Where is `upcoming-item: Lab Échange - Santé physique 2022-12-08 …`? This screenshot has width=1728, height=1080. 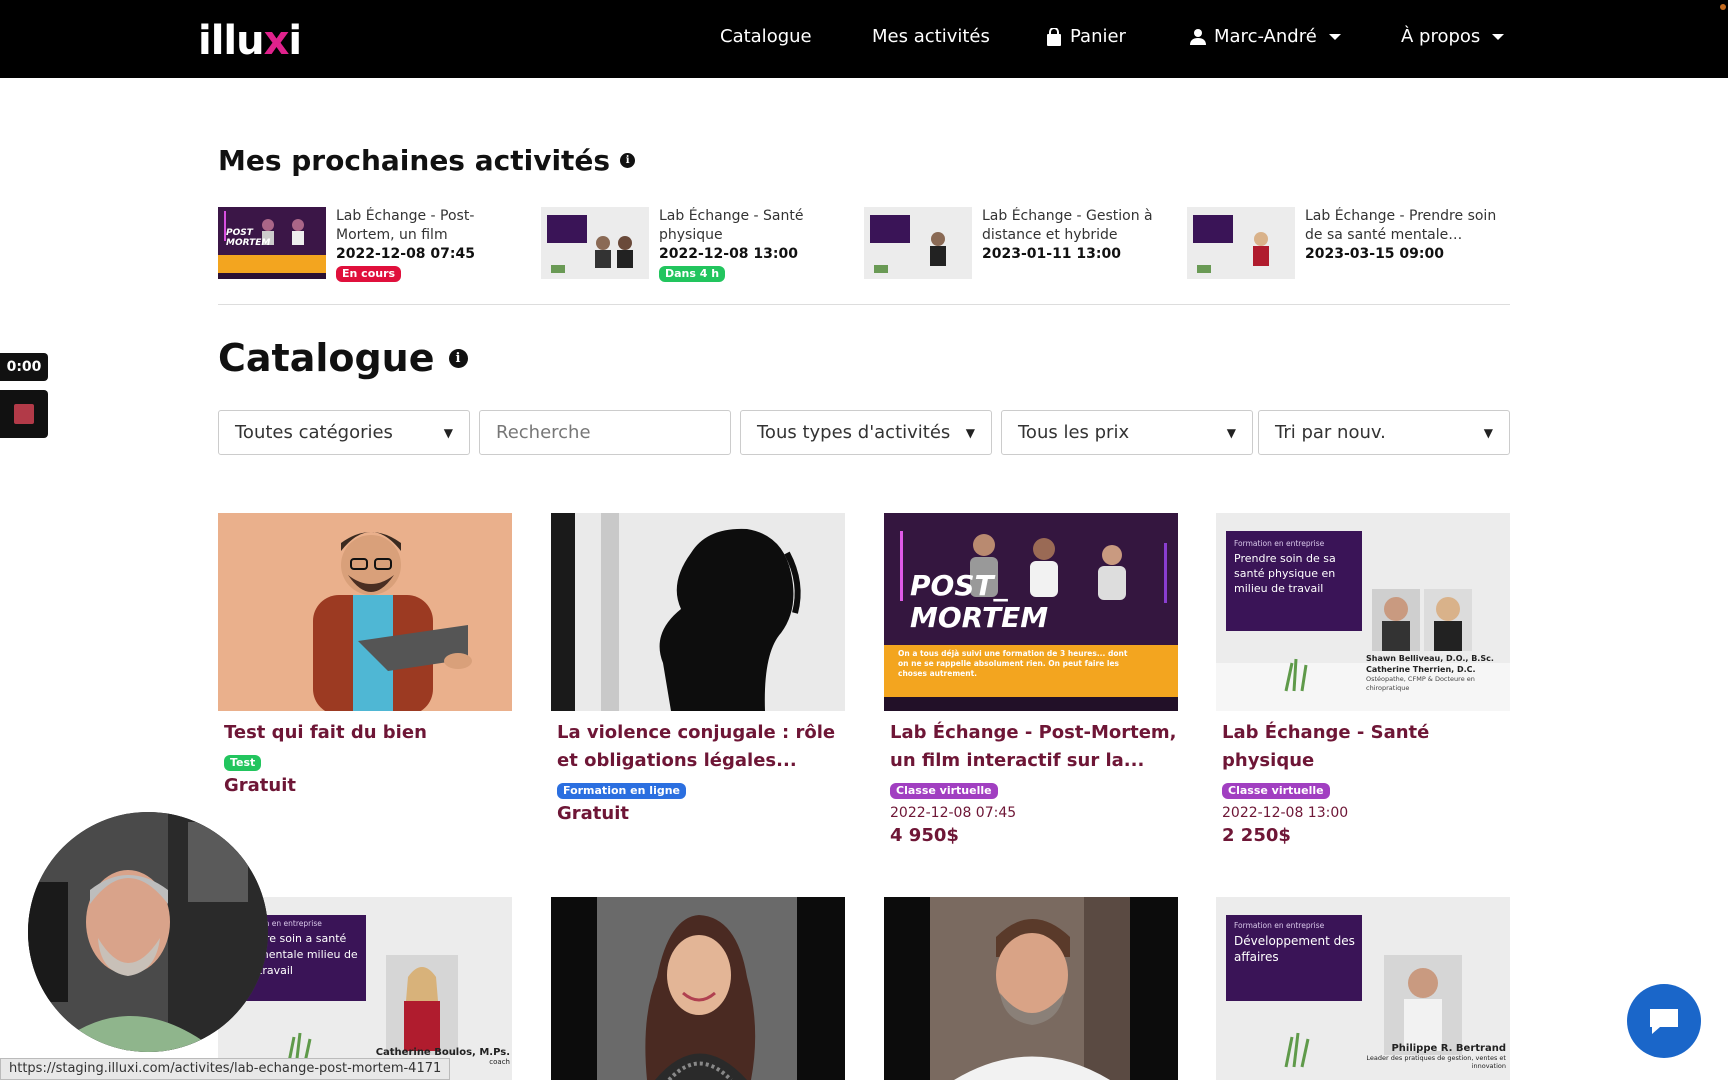 upcoming-item: Lab Échange - Santé physique 2022-12-08 … is located at coordinates (691, 247).